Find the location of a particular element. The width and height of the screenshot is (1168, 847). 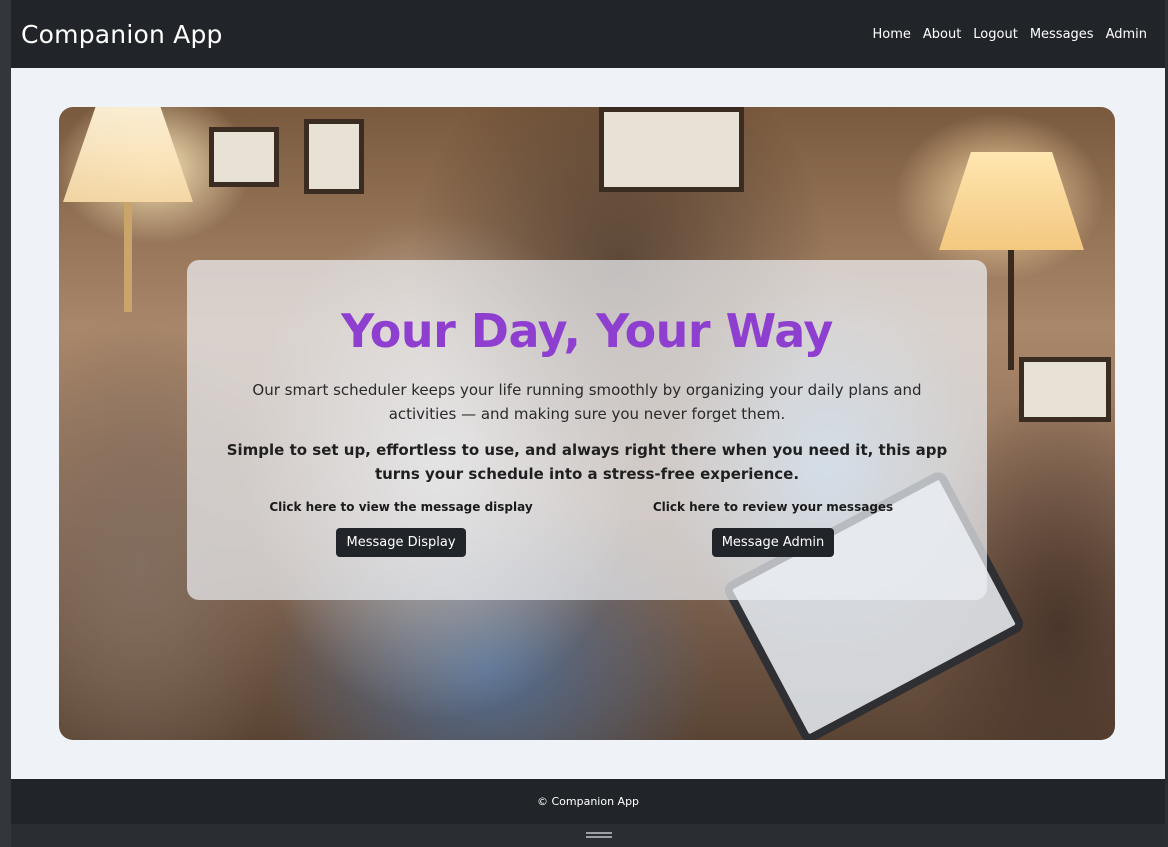

message-admin-button: Message Admin is located at coordinates (773, 542).